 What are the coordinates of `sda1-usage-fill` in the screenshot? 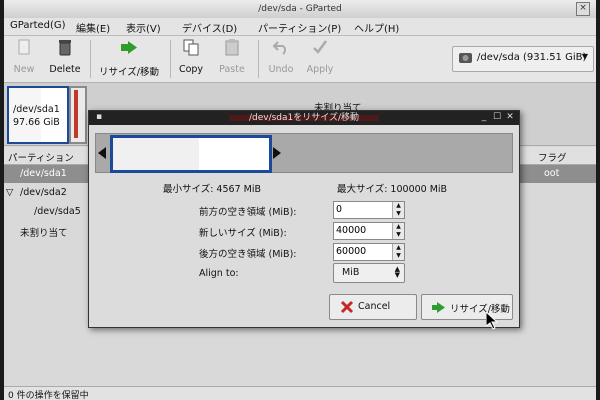 It's located at (25, 115).